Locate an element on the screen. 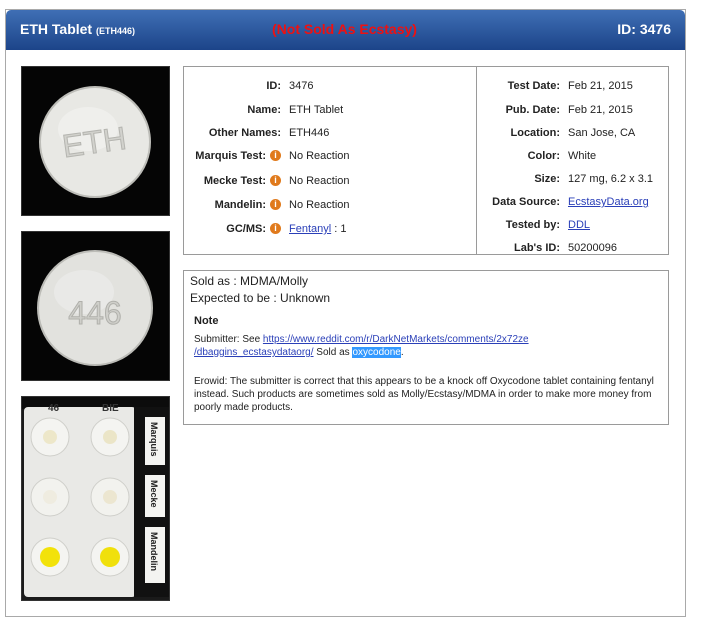 This screenshot has height=630, width=727. submitter-prefix: Submitter: See is located at coordinates (228, 339).